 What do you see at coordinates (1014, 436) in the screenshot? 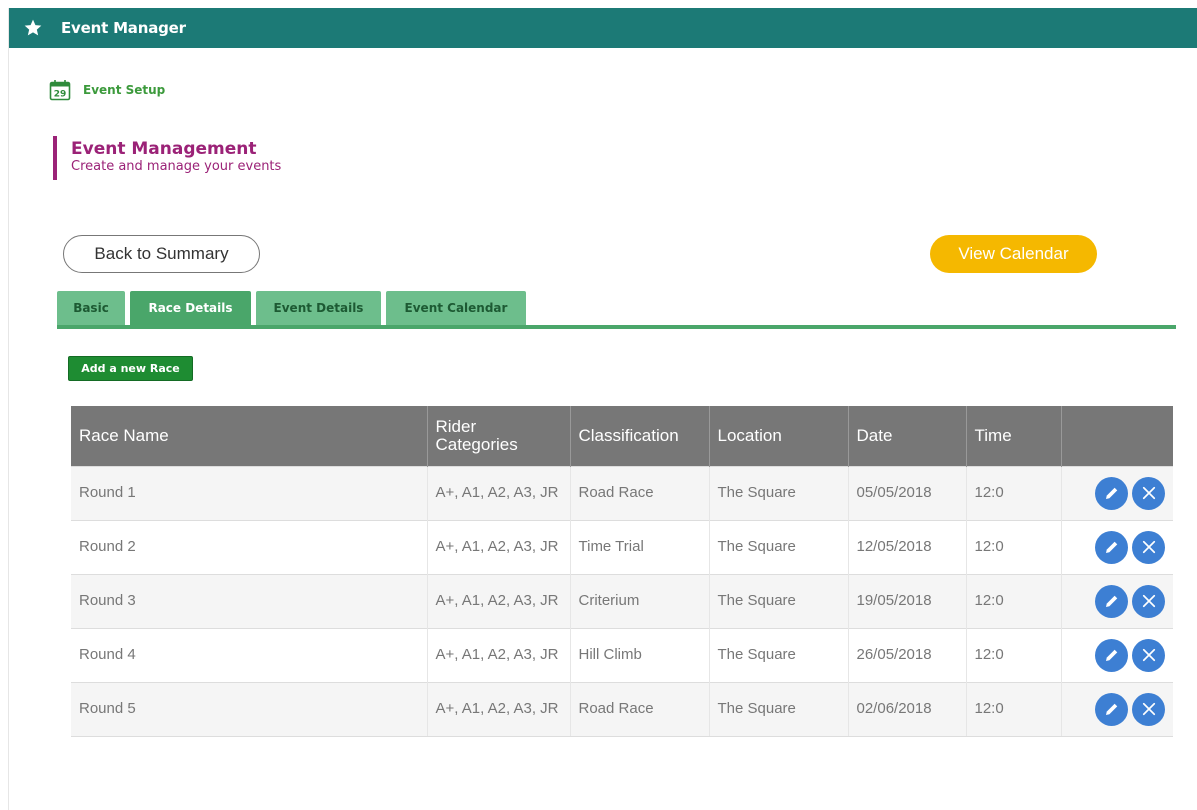
I see `column-header-time: Time` at bounding box center [1014, 436].